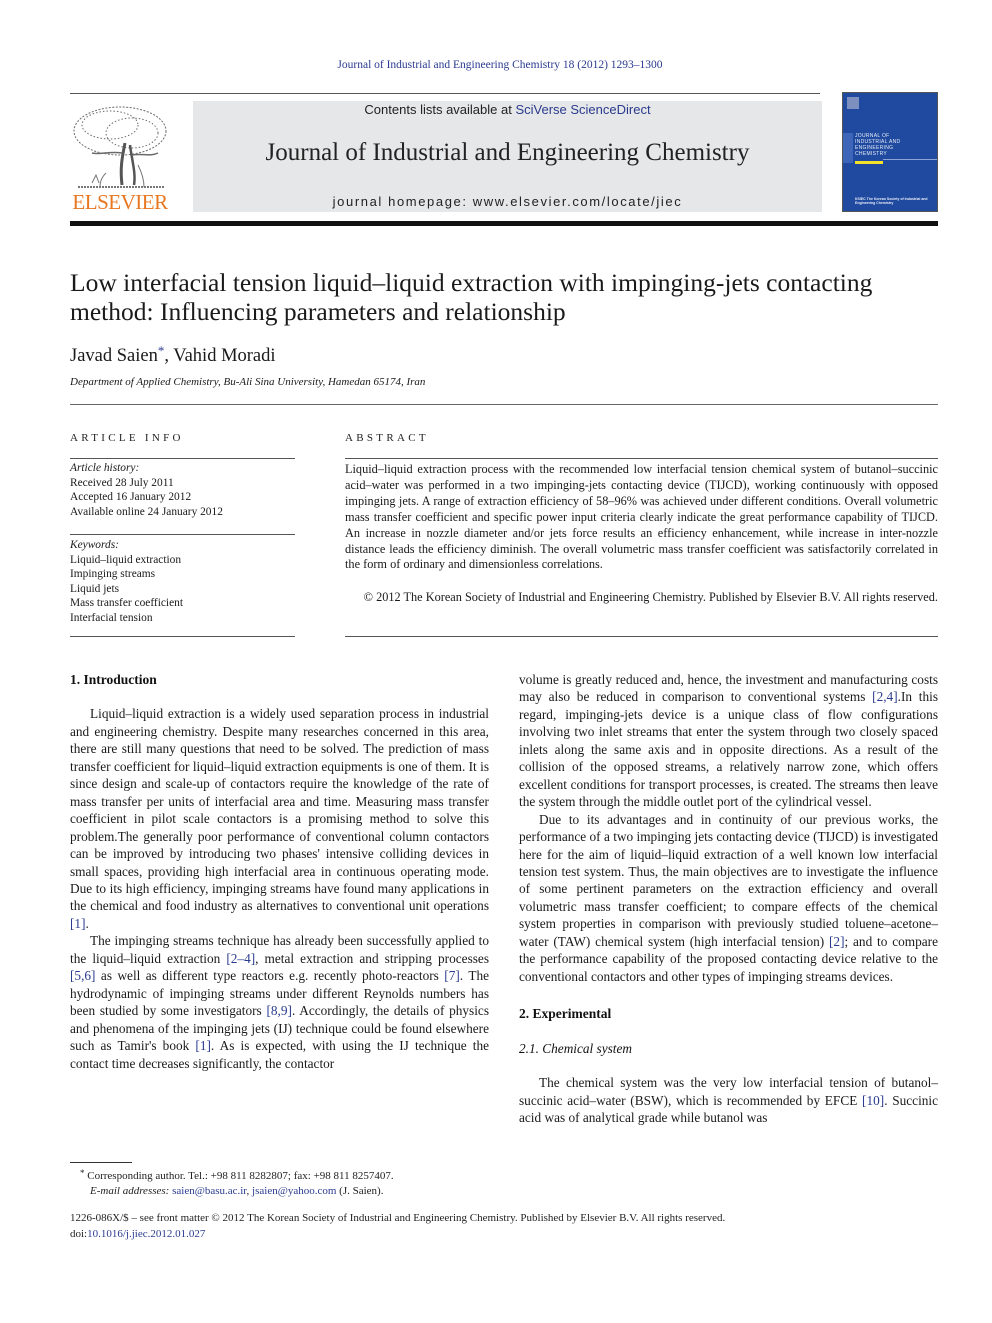 The height and width of the screenshot is (1323, 992). Describe the element at coordinates (111, 617) in the screenshot. I see `keyword-item: Interfacial tension` at that location.